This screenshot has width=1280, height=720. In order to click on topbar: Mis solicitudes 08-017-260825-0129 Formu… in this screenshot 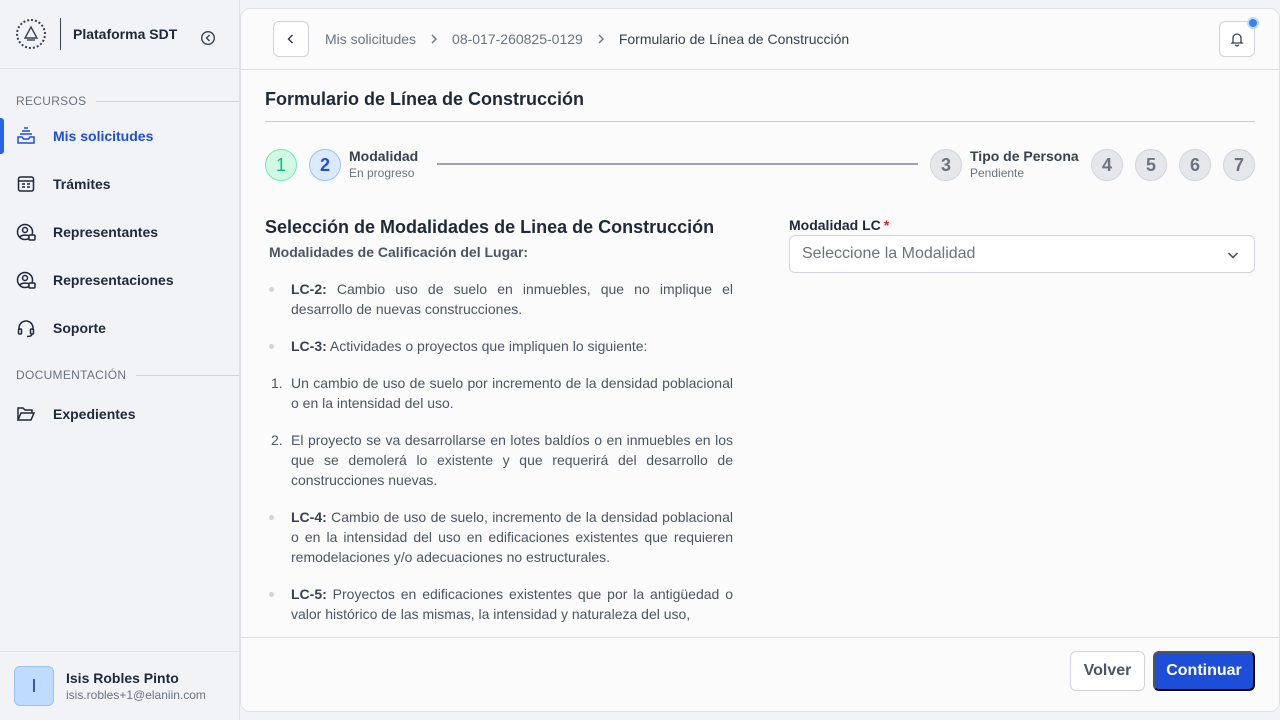, I will do `click(760, 39)`.